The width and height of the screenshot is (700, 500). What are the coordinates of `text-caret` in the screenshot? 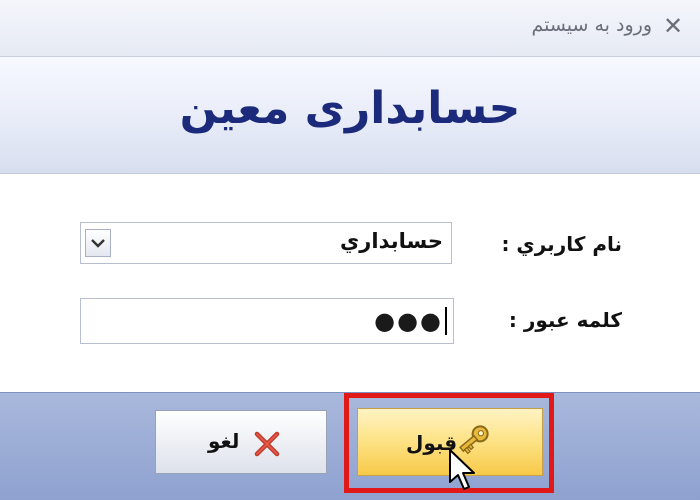 It's located at (446, 321).